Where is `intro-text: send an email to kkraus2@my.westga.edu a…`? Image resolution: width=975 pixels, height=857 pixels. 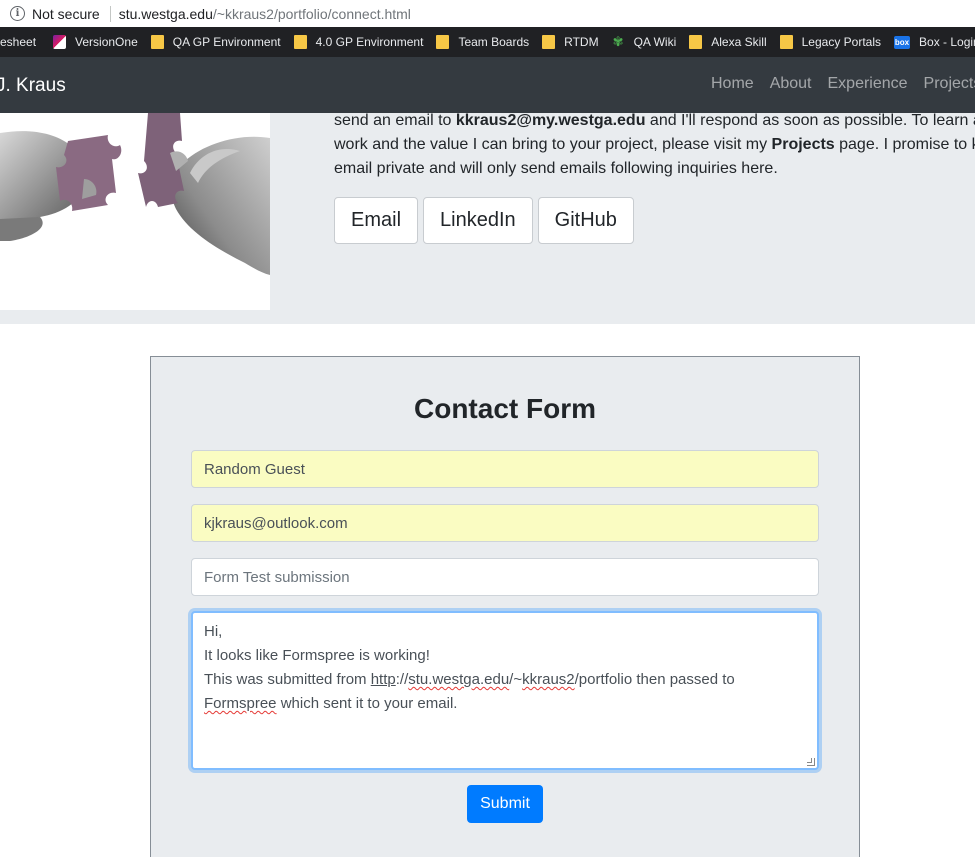 intro-text: send an email to kkraus2@my.westga.edu a… is located at coordinates (654, 147).